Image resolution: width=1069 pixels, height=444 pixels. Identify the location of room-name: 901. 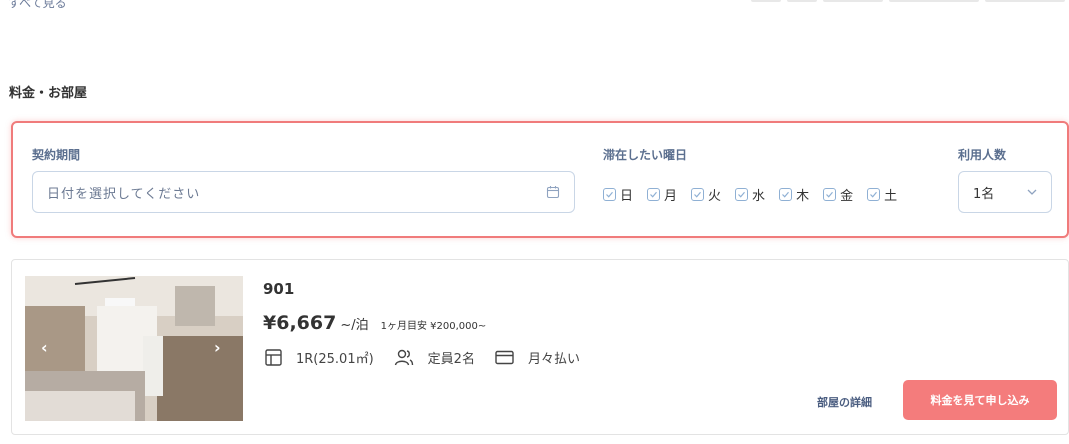
(279, 289).